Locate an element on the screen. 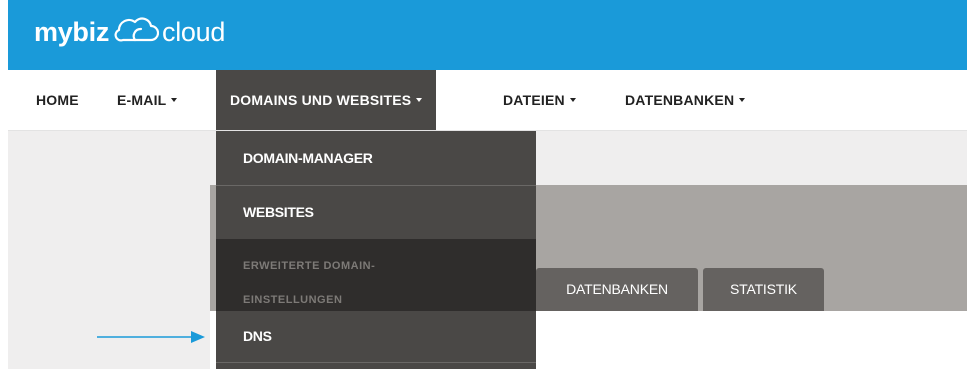 The height and width of the screenshot is (369, 967). tab-databases-label: DATENBANKEN is located at coordinates (617, 289).